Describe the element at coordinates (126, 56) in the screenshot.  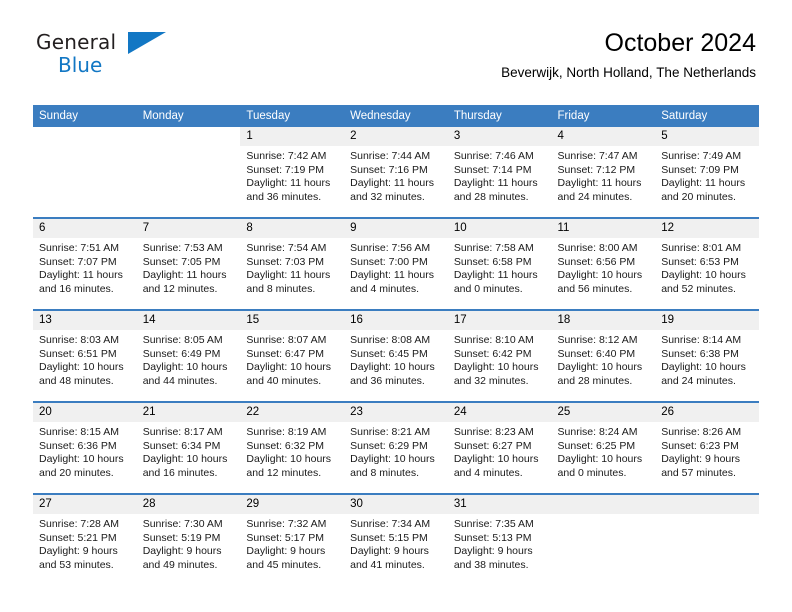
I see `brand-logo: General Blue` at that location.